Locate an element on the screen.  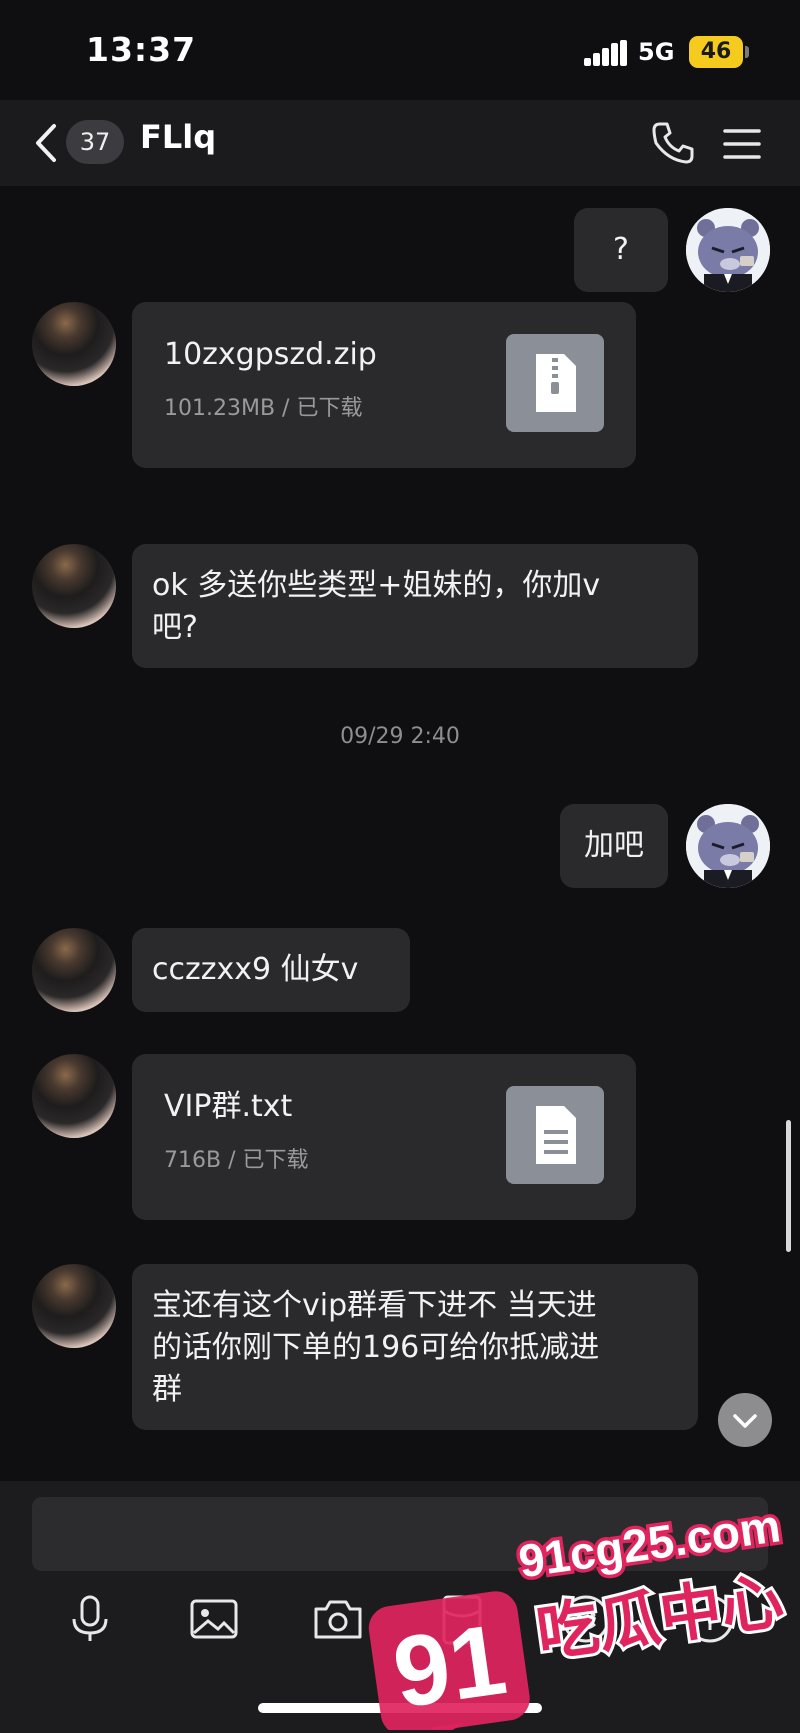
message-text: ok 多送你些类型+姐妹的，你加v 吧? is located at coordinates (415, 607).